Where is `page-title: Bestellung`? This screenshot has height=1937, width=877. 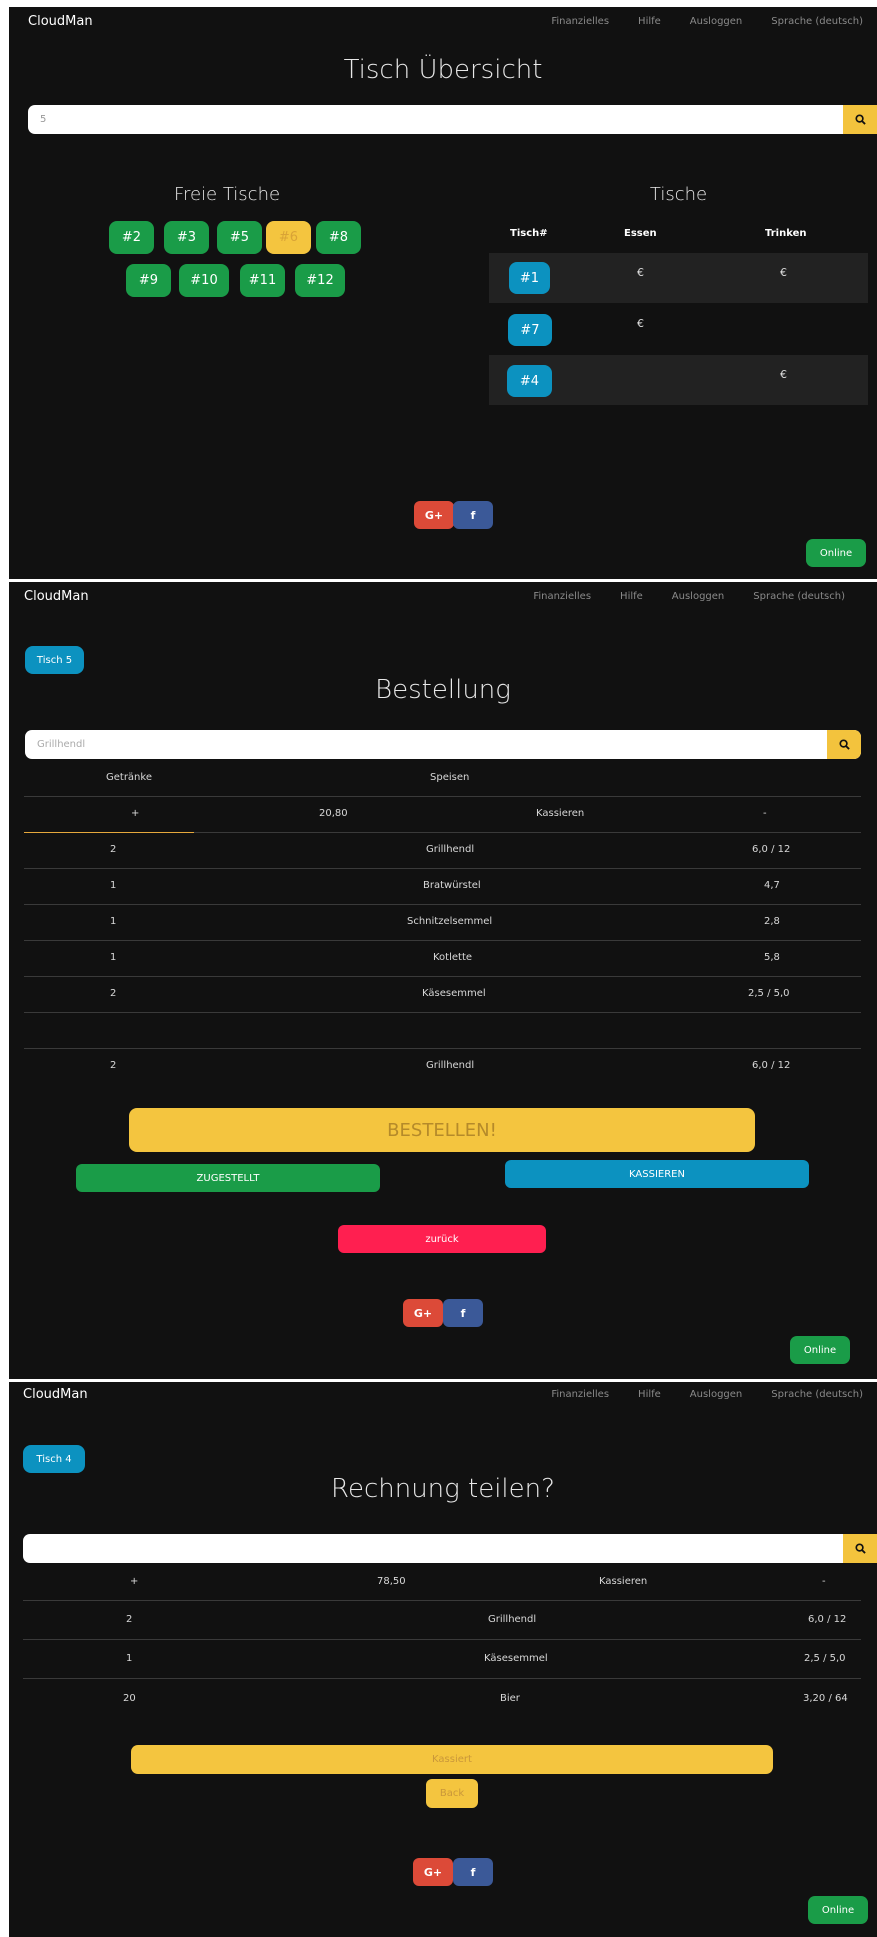 page-title: Bestellung is located at coordinates (443, 690).